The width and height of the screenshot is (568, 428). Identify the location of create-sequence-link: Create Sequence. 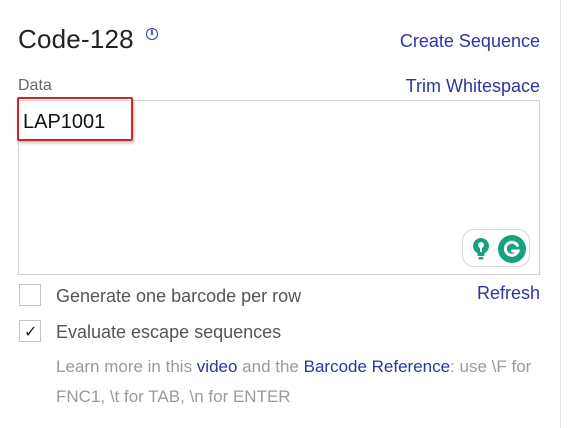
(470, 41).